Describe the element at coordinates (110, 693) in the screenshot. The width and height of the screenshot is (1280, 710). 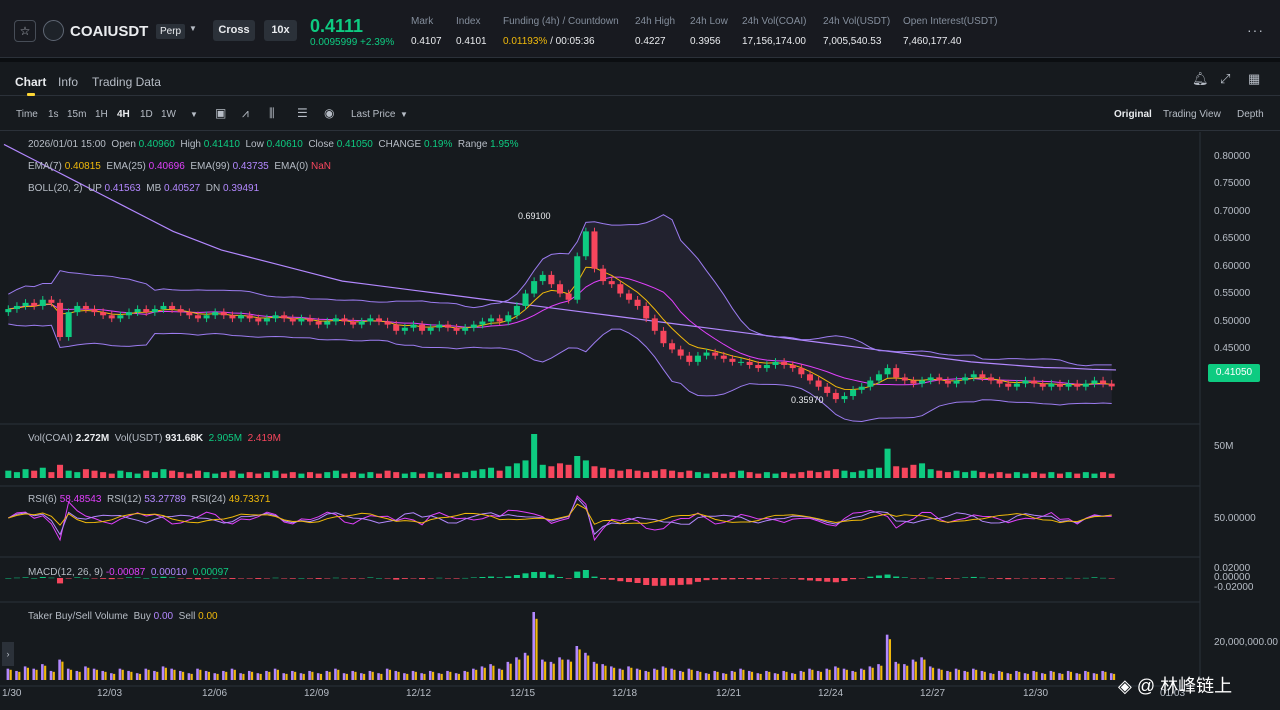
I see `date-tick: 12/03` at that location.